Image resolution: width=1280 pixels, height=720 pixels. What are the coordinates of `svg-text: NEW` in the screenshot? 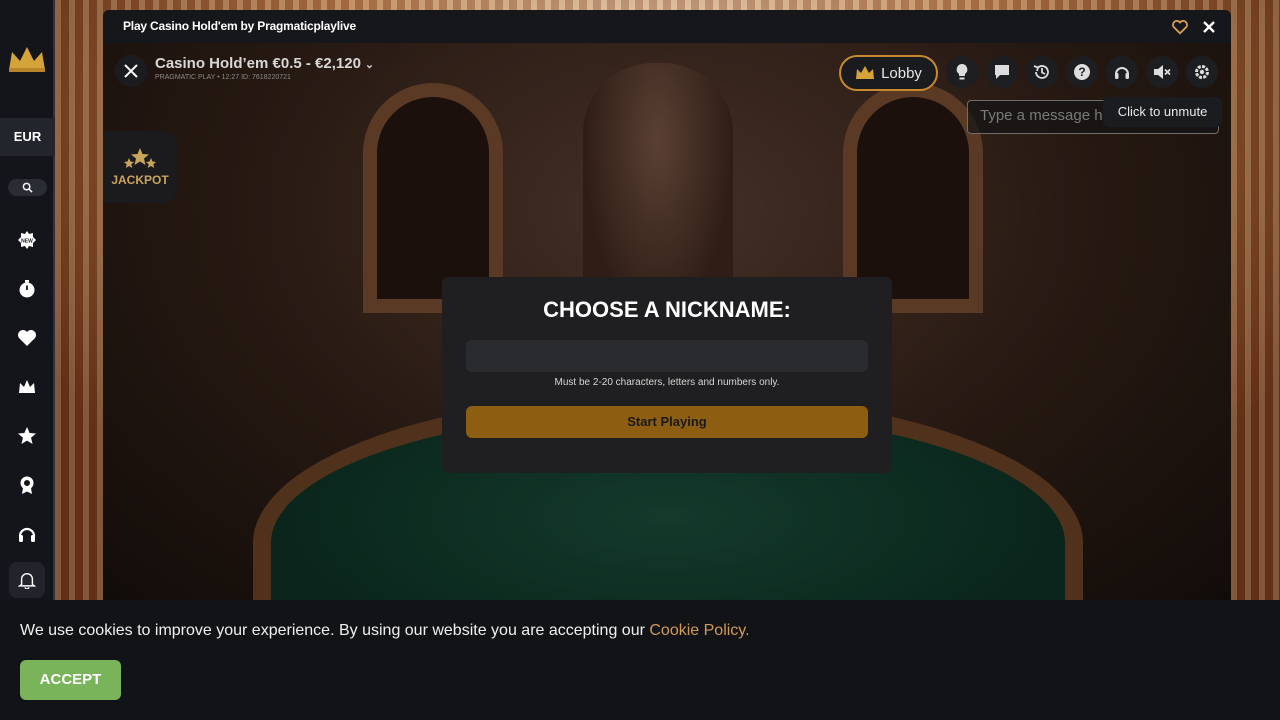 It's located at (27, 242).